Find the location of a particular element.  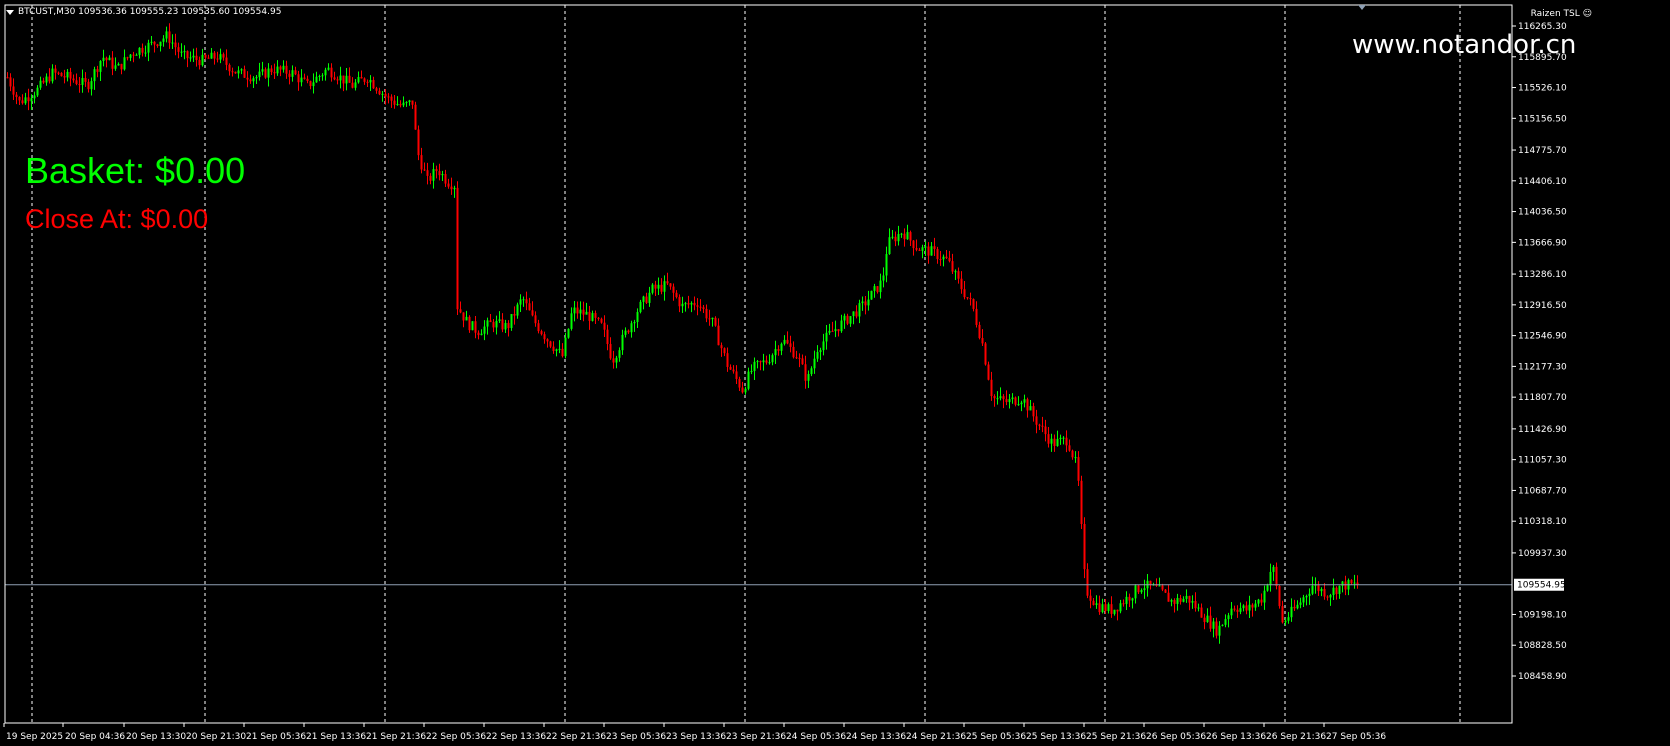

price-label: 113286.10 is located at coordinates (1542, 275).